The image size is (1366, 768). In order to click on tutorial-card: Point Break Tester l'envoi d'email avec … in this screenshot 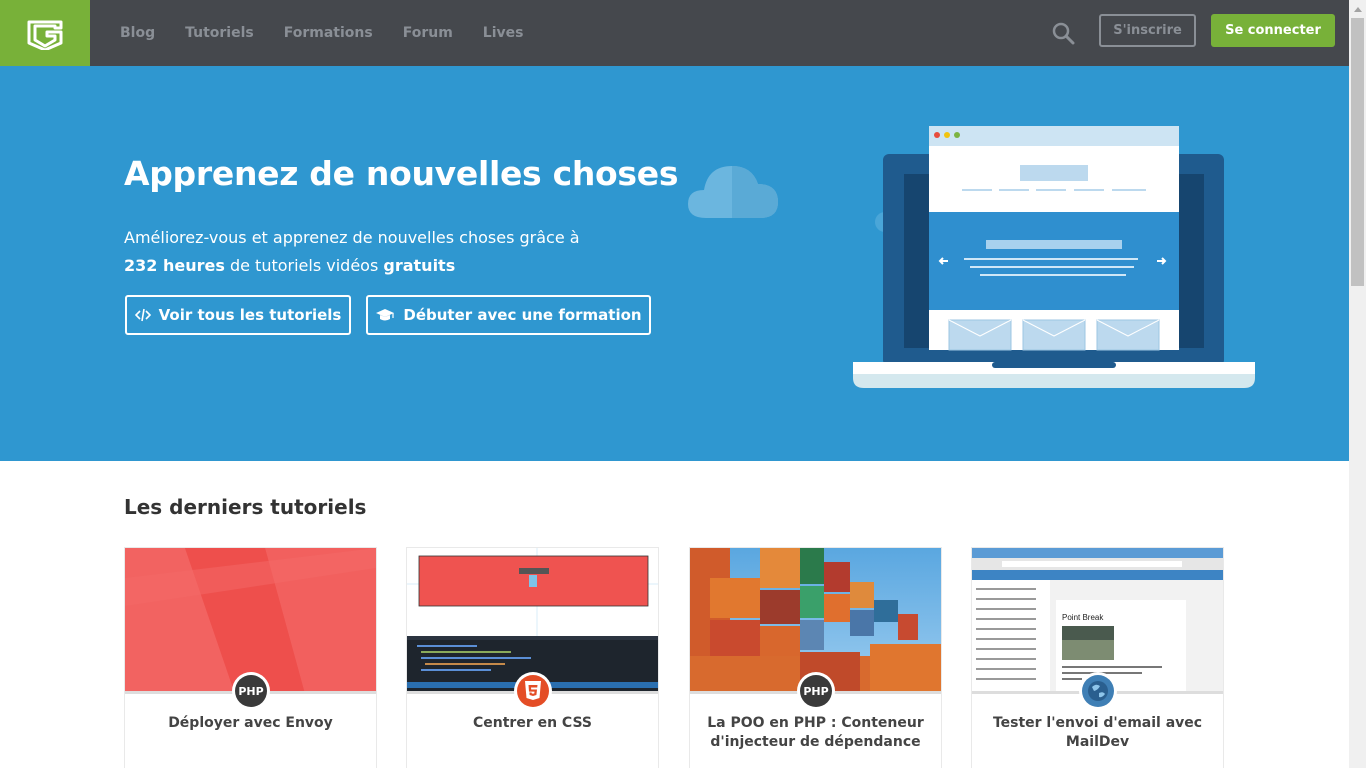, I will do `click(1097, 657)`.